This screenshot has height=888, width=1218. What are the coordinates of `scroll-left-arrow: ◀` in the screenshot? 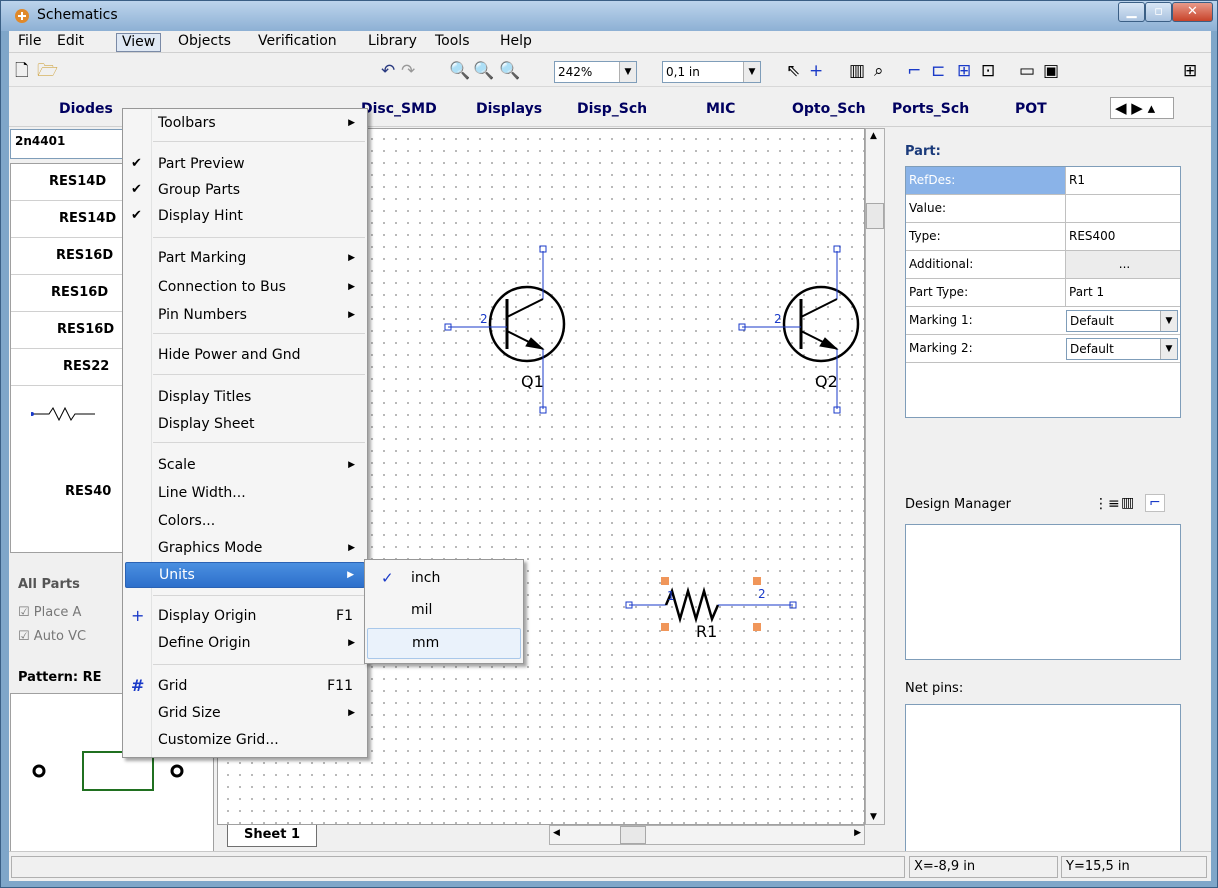 It's located at (556, 833).